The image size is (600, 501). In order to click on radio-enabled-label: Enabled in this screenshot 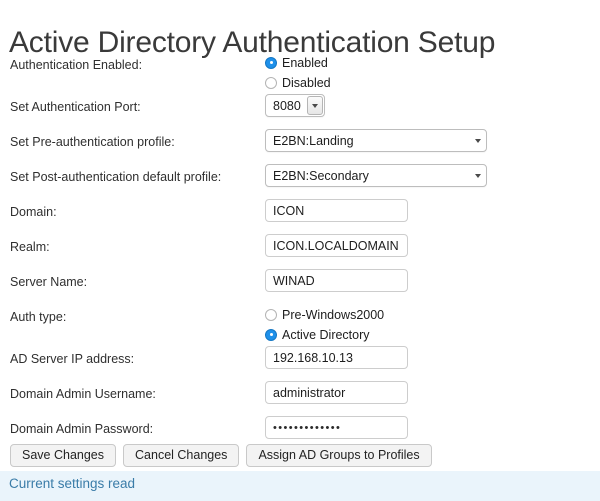, I will do `click(305, 62)`.